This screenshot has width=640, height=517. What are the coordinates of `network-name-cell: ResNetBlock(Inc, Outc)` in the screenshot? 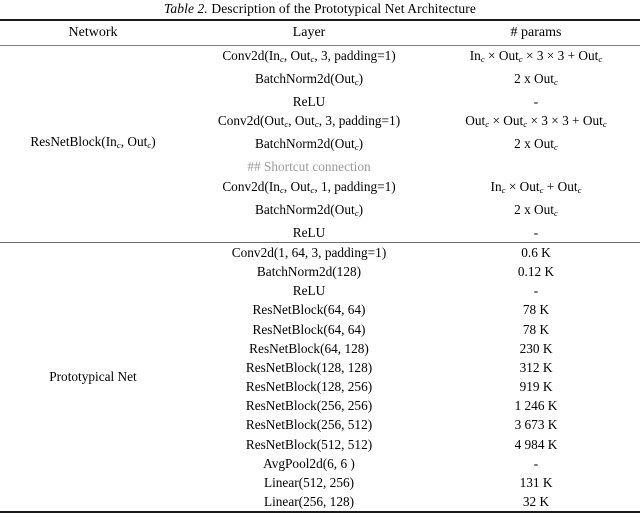 It's located at (93, 144).